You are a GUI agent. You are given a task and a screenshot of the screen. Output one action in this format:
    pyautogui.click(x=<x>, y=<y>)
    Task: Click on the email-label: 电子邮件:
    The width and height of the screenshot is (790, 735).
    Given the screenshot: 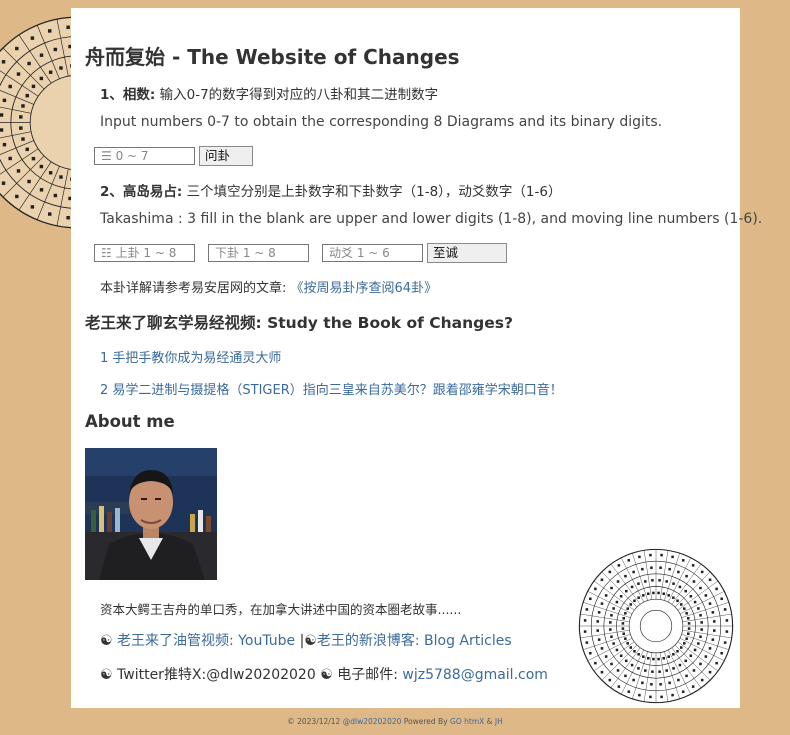 What is the action you would take?
    pyautogui.click(x=367, y=675)
    